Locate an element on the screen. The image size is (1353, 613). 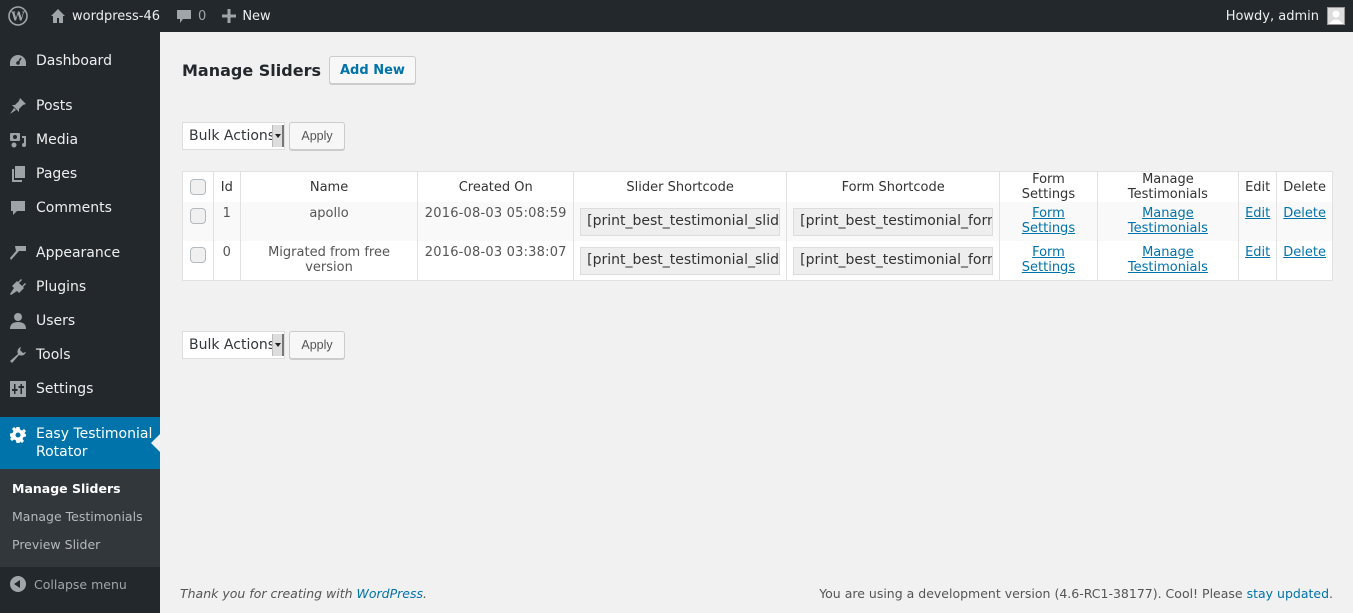
footer-thanks-suffix: . is located at coordinates (425, 593).